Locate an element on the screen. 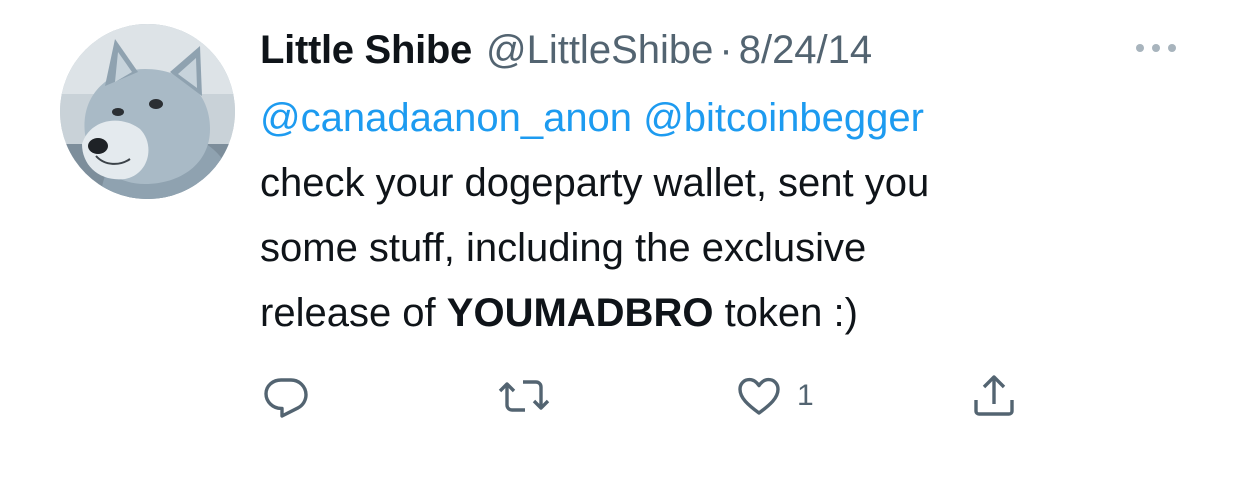 This screenshot has width=1242, height=504. more-options-button is located at coordinates (1156, 48).